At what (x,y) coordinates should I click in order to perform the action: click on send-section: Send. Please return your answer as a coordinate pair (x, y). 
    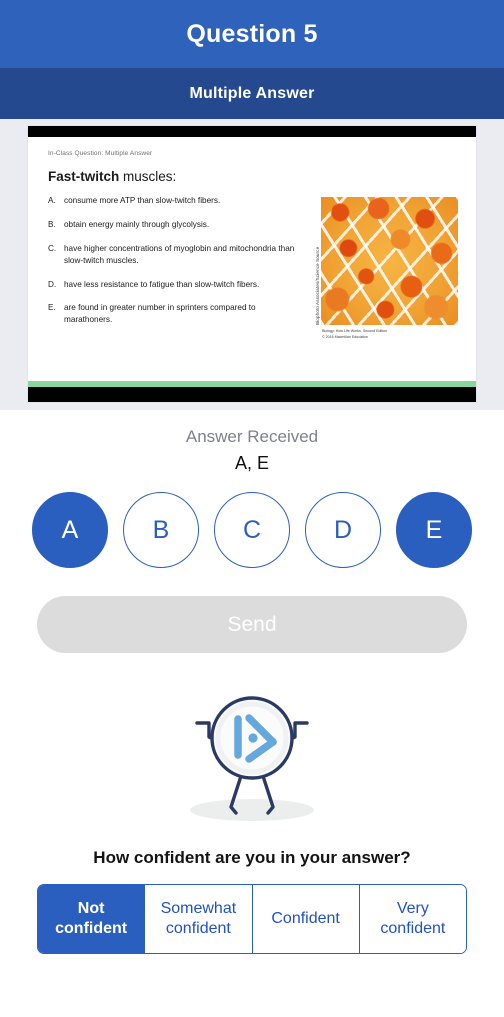
    Looking at the image, I should click on (252, 610).